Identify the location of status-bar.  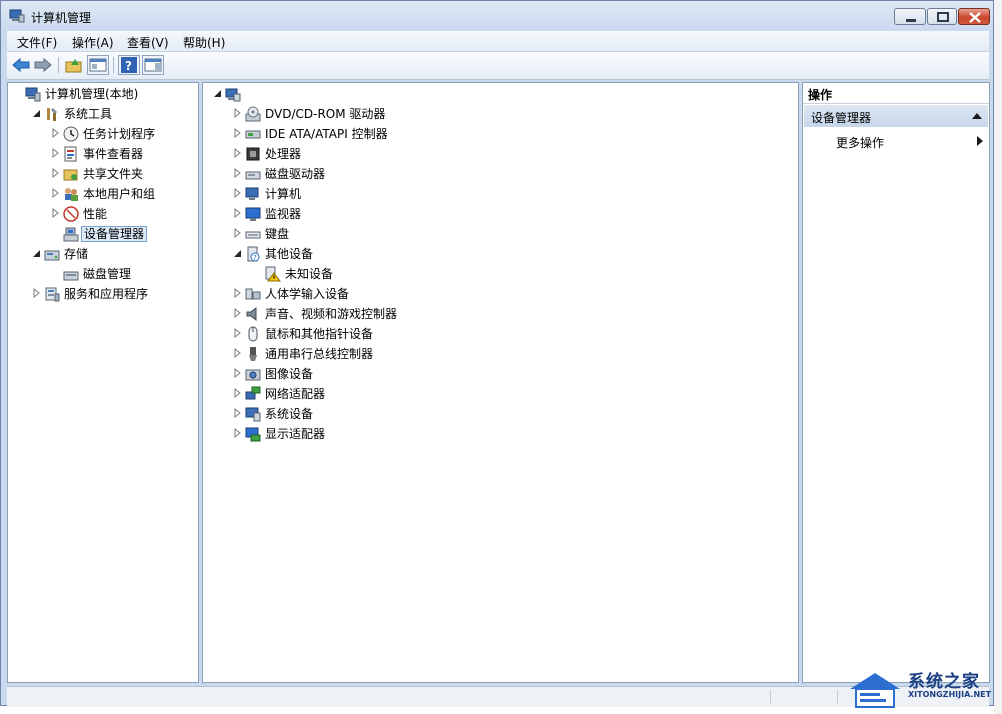
(498, 696).